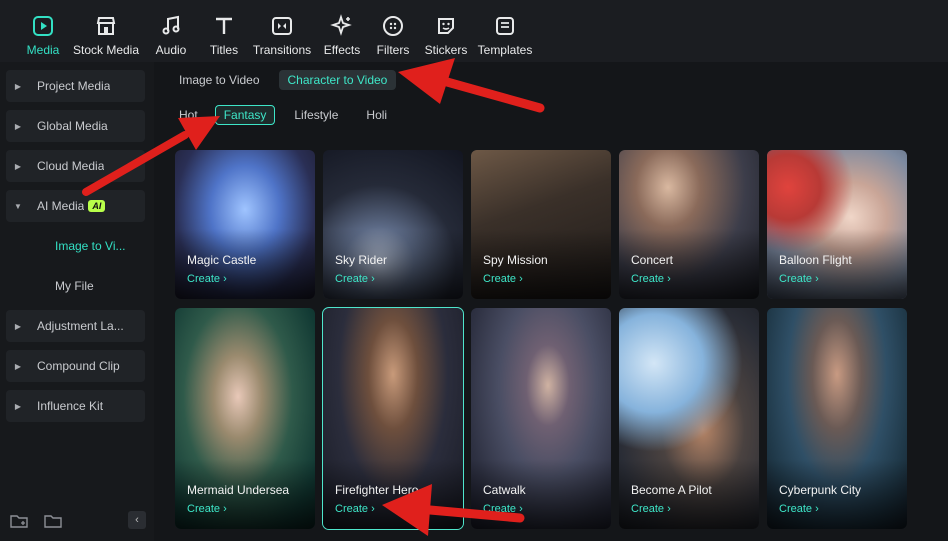  What do you see at coordinates (224, 25) in the screenshot?
I see `text-t-icon` at bounding box center [224, 25].